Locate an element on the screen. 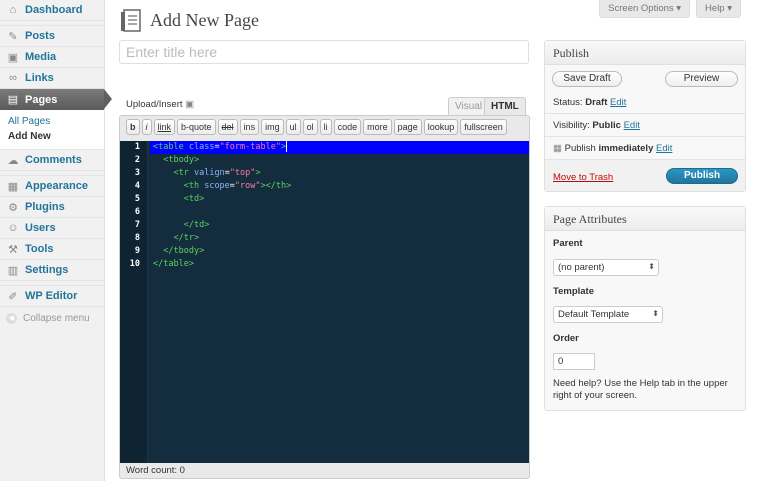 This screenshot has width=757, height=481. edit-visibility-link: Edit is located at coordinates (632, 125).